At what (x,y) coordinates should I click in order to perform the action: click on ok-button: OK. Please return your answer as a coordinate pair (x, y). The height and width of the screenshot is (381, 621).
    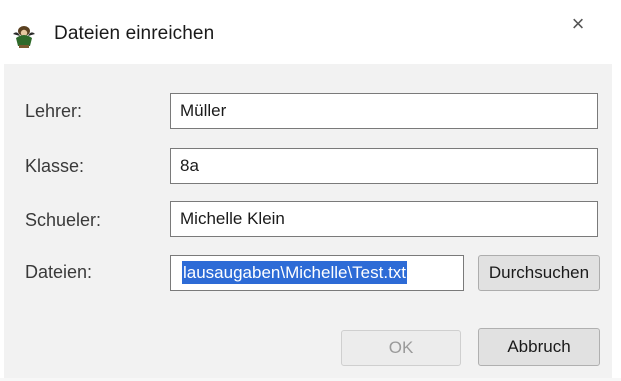
    Looking at the image, I should click on (401, 348).